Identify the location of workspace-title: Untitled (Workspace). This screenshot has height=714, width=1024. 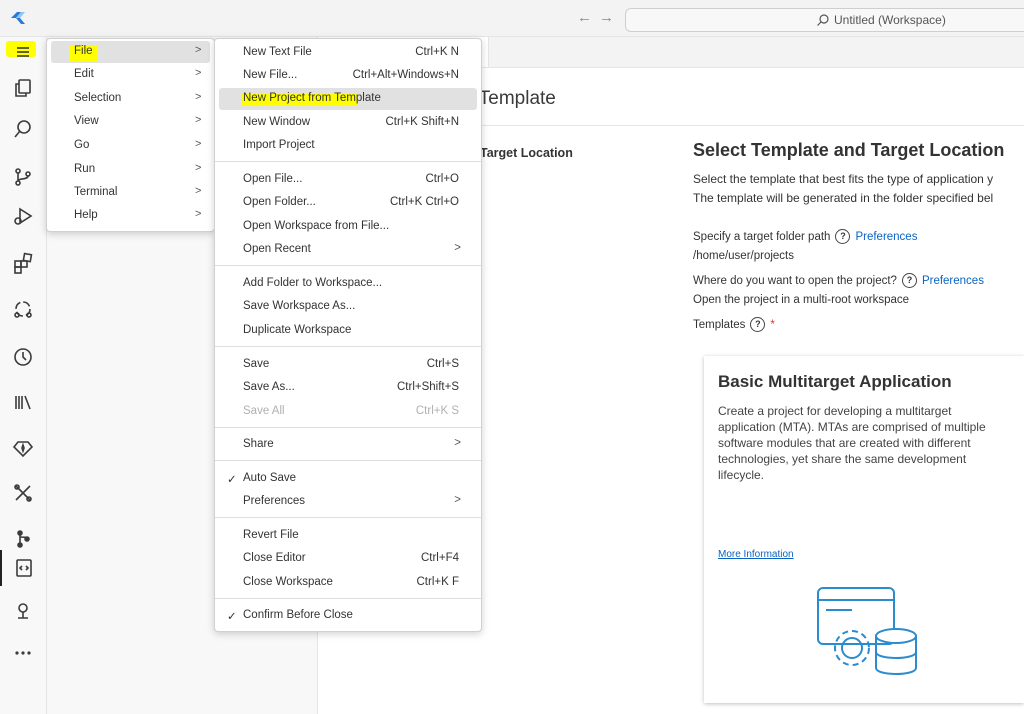
(890, 20).